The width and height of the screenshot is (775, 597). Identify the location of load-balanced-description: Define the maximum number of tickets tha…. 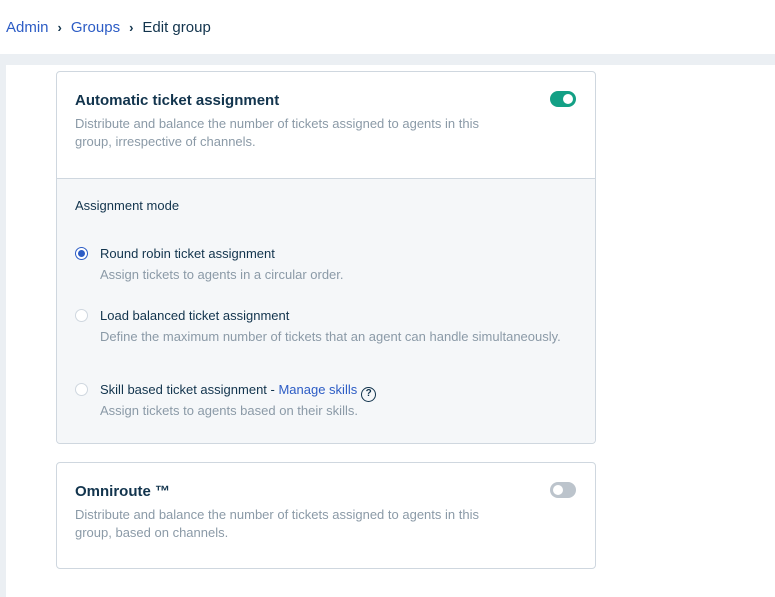
(330, 336).